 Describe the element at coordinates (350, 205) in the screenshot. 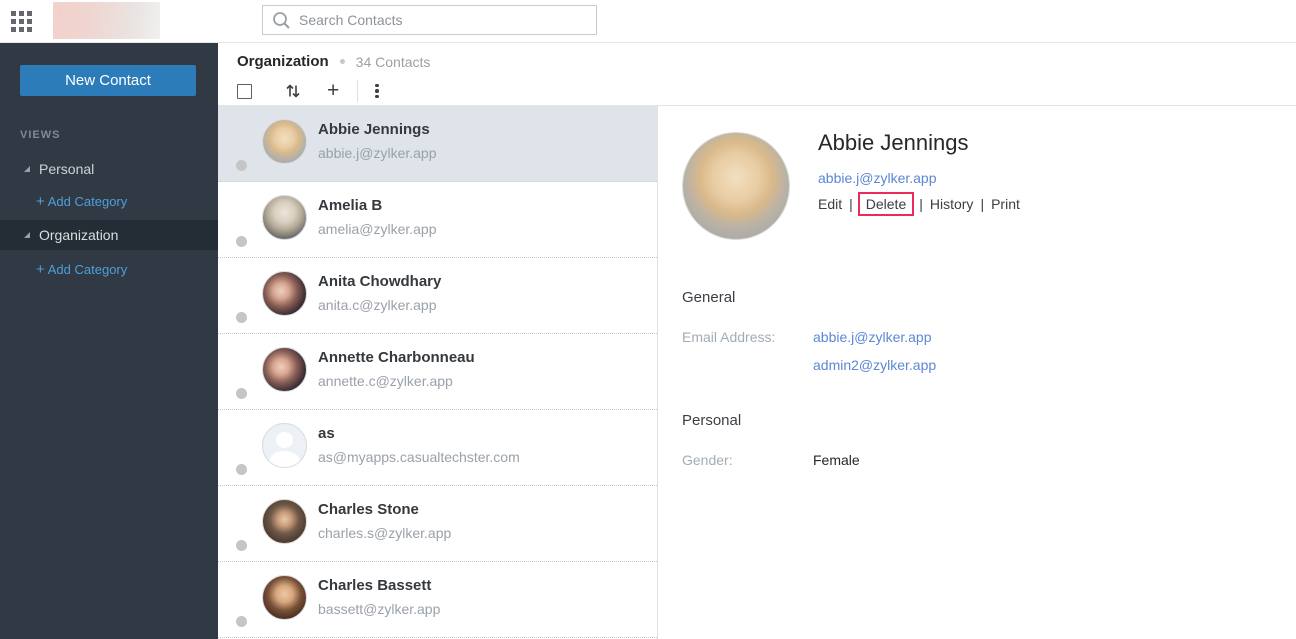

I see `contact-name: Amelia B` at that location.